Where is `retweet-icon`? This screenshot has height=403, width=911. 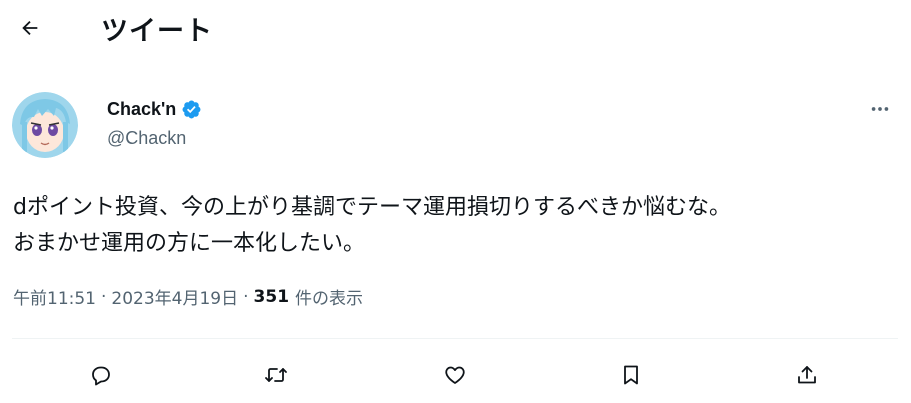
retweet-icon is located at coordinates (276, 375).